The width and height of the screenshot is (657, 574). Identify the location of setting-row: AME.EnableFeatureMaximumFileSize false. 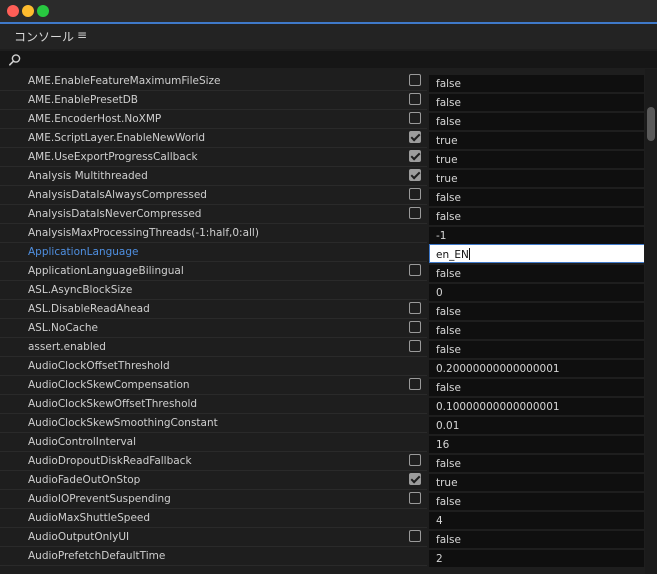
(322, 82).